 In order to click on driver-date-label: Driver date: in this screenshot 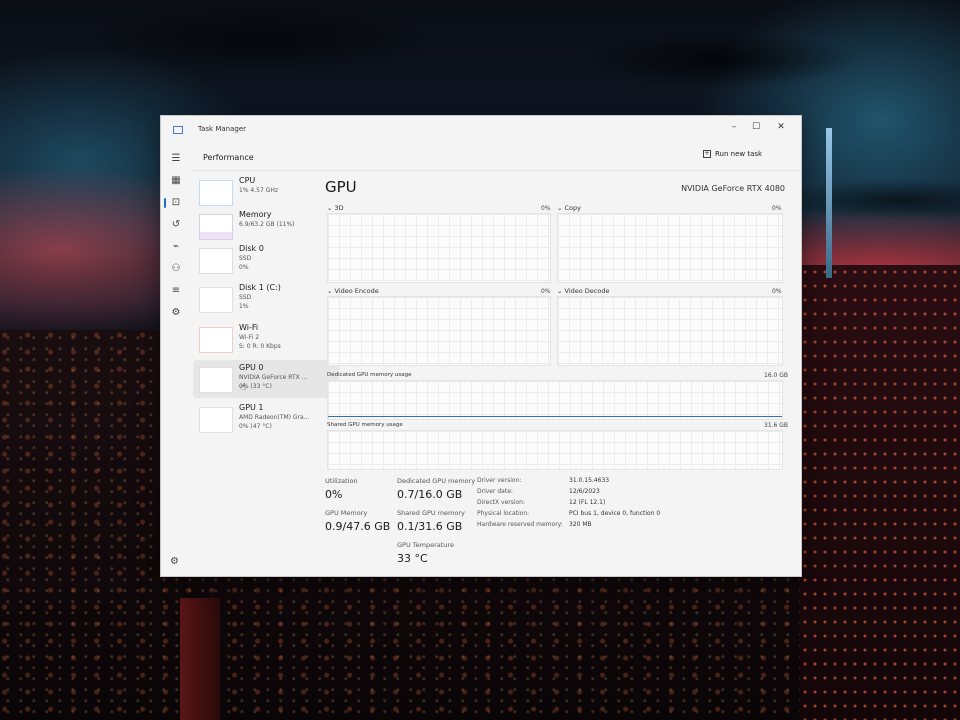, I will do `click(495, 491)`.